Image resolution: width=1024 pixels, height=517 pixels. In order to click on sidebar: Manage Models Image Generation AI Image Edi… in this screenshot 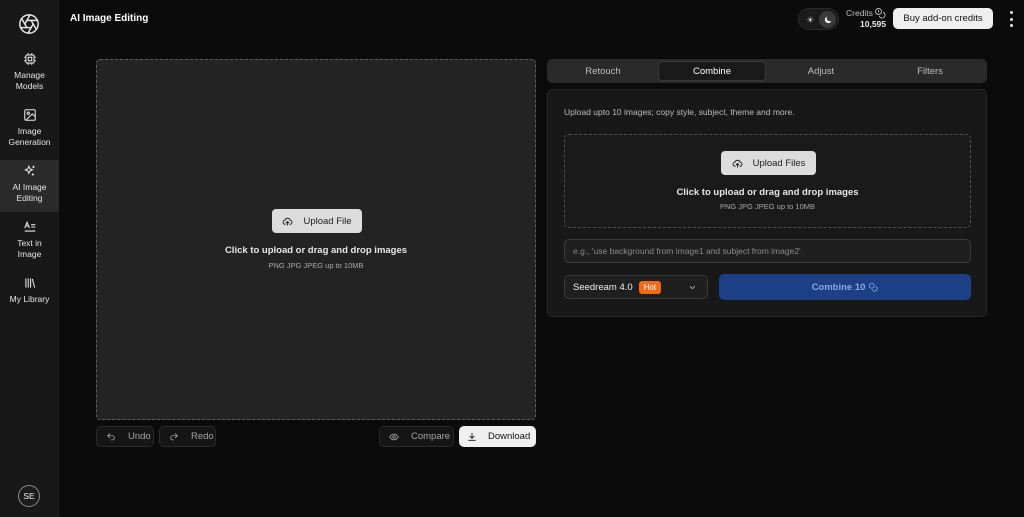, I will do `click(29, 258)`.